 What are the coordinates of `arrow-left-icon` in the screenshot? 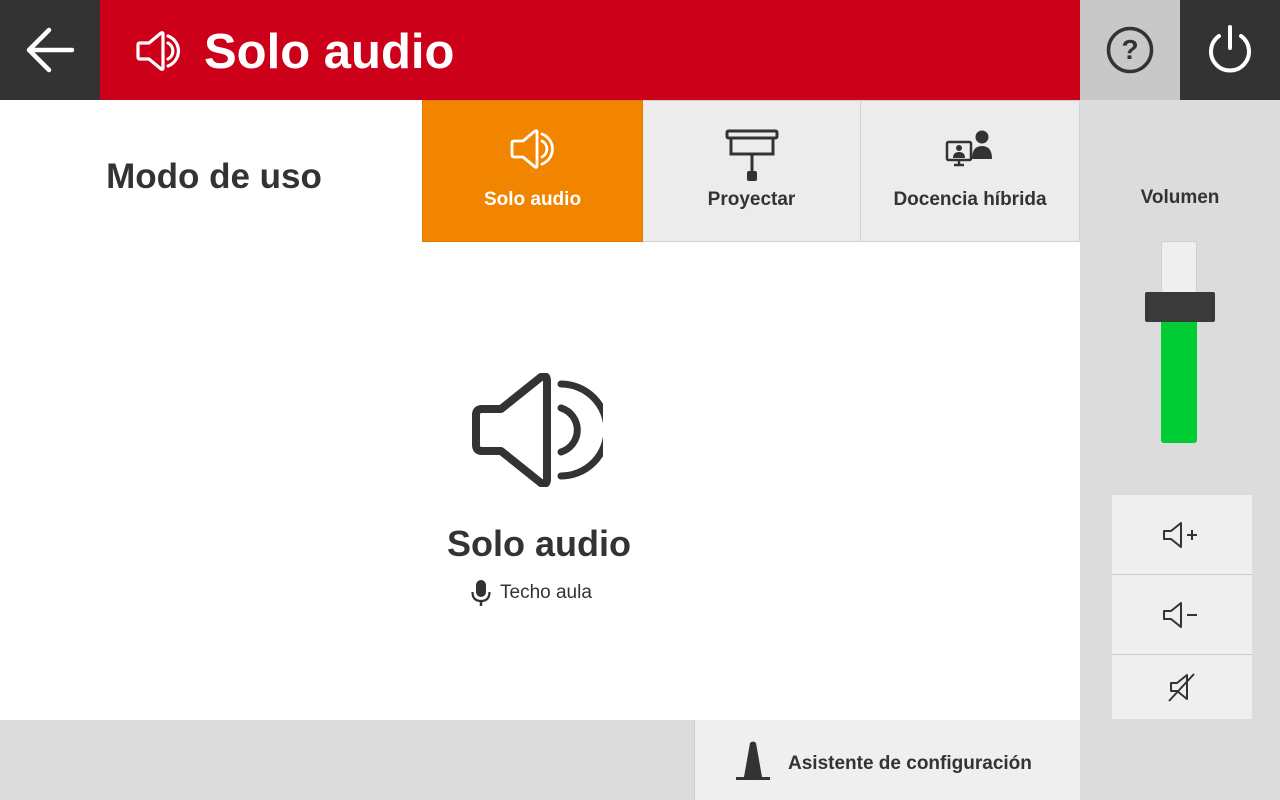 It's located at (50, 50).